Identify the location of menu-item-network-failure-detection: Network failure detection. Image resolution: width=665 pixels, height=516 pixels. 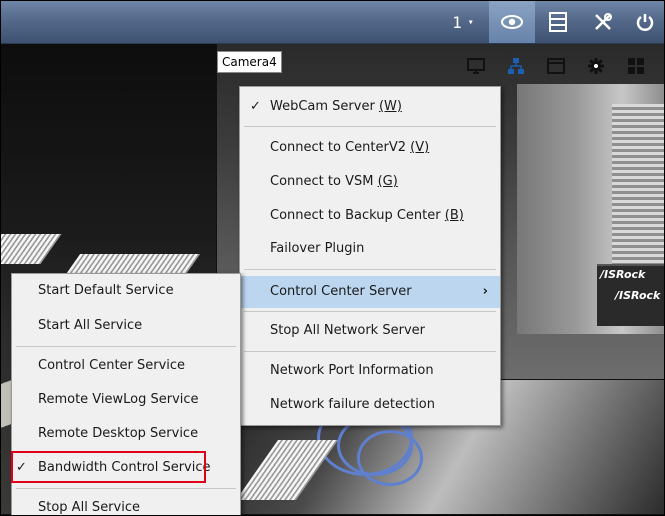
(370, 405).